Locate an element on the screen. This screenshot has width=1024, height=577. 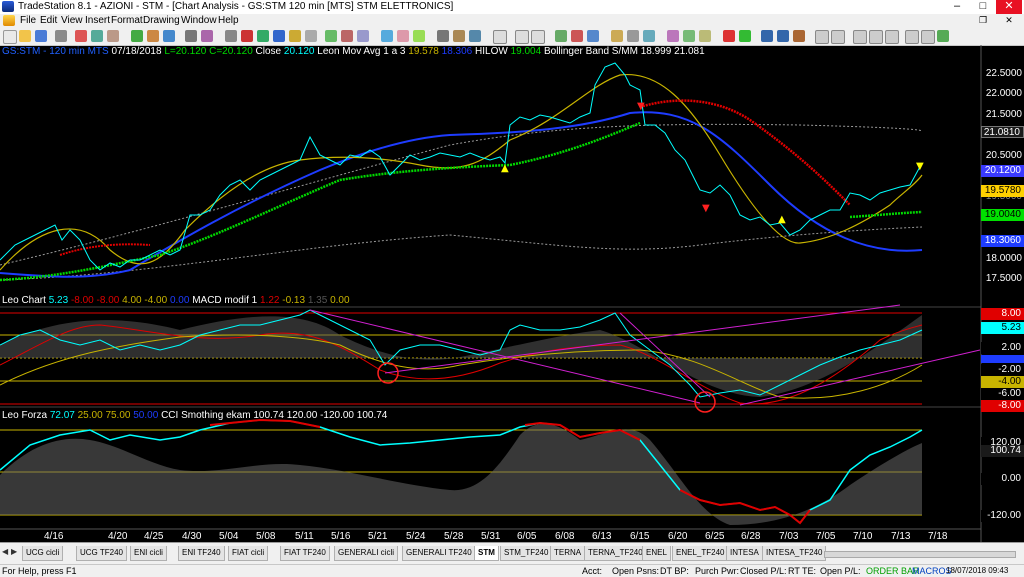
indicator-icon is located at coordinates (191, 36).